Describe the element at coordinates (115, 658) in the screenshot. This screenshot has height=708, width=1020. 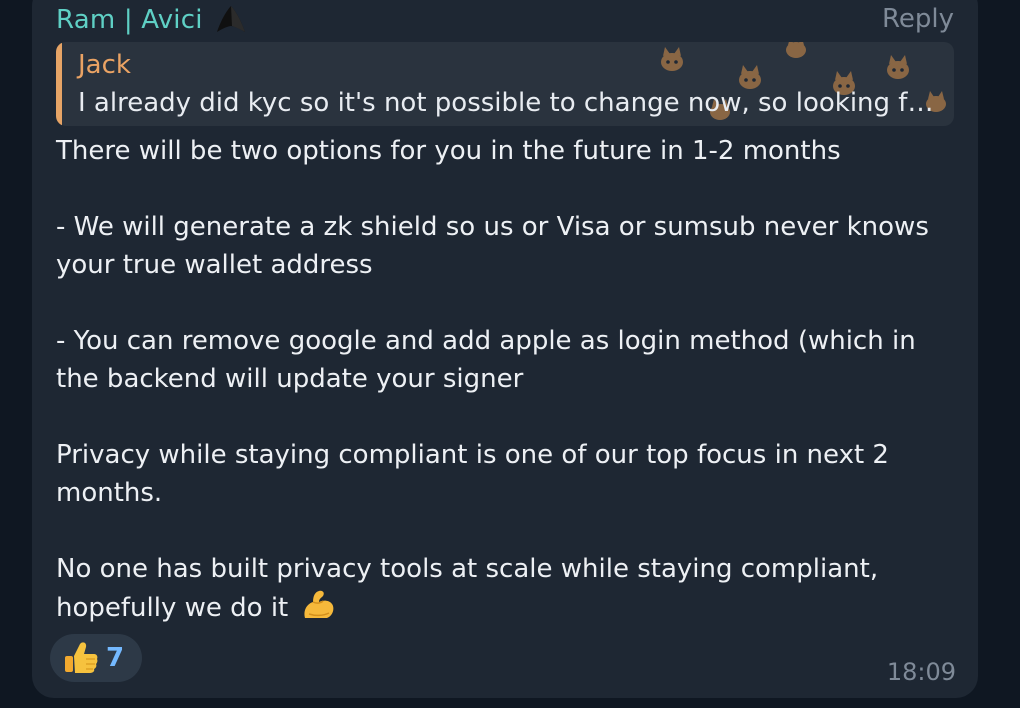
I see `reaction-count: 7` at that location.